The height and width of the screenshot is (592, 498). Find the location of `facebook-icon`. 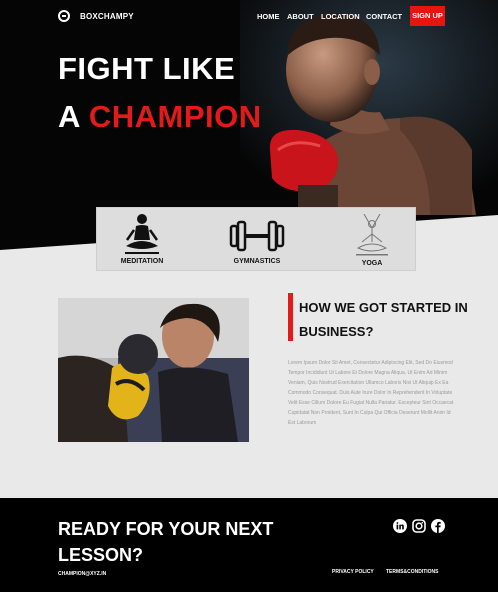

facebook-icon is located at coordinates (438, 526).